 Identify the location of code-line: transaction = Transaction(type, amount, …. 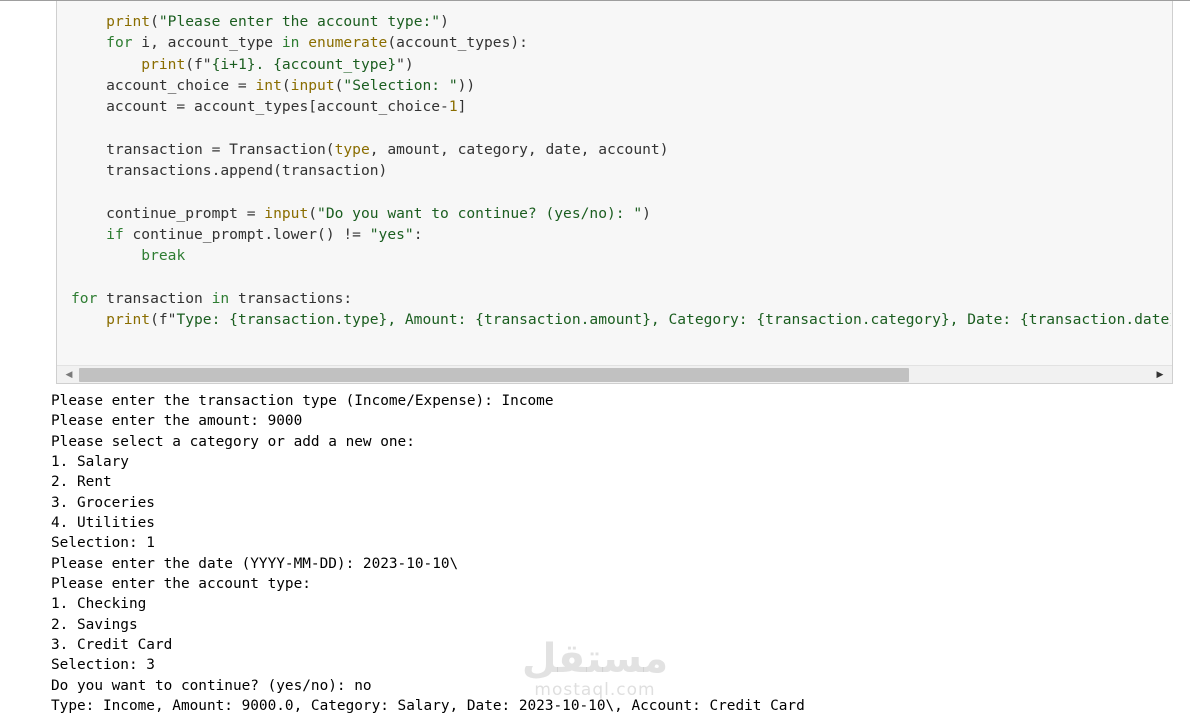
(621, 149).